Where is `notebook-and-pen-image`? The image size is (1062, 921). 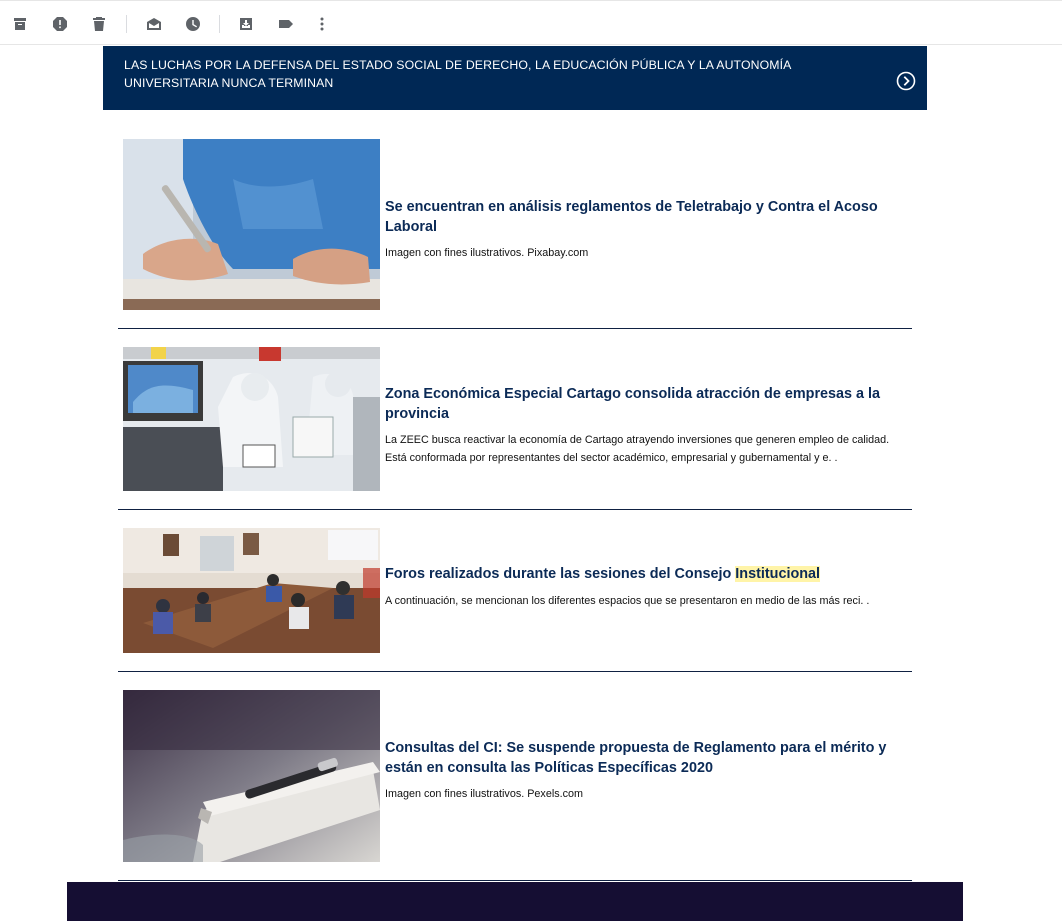 notebook-and-pen-image is located at coordinates (251, 776).